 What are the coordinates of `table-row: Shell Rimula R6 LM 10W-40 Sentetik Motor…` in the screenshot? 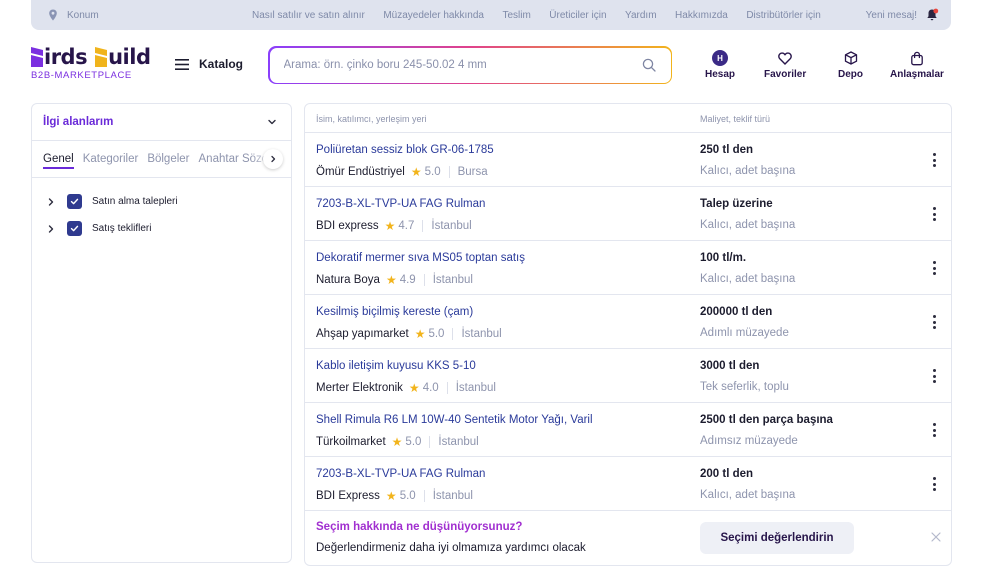 It's located at (628, 430).